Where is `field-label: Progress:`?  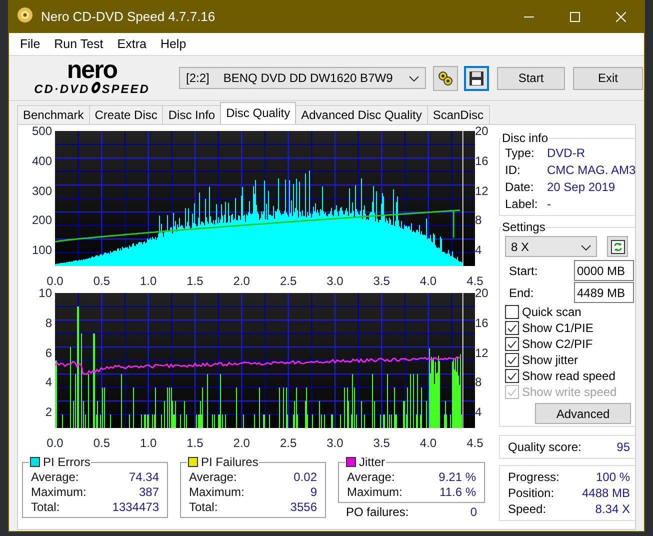 field-label: Progress: is located at coordinates (534, 477).